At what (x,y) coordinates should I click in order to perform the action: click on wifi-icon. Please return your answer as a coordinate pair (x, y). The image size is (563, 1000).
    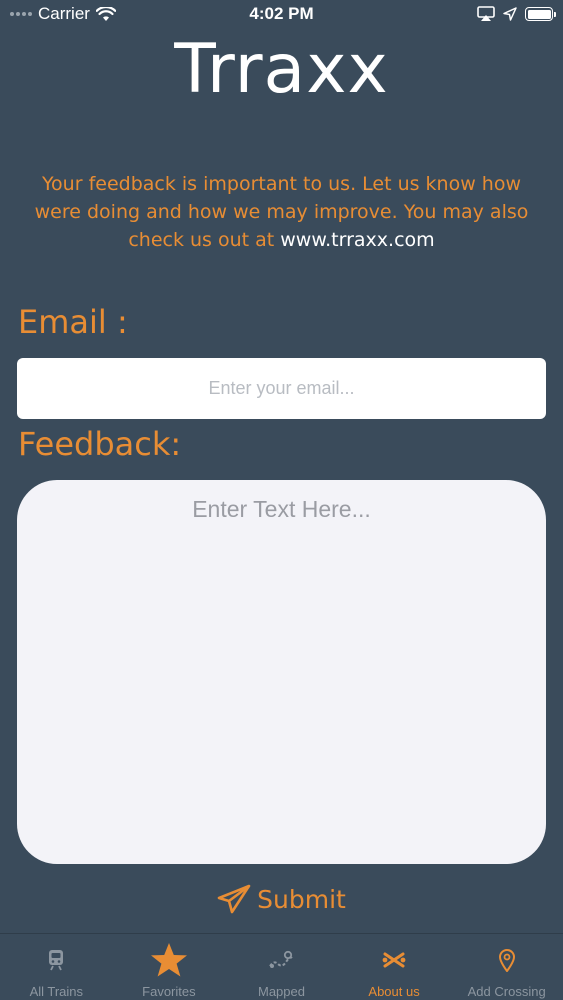
    Looking at the image, I should click on (105, 13).